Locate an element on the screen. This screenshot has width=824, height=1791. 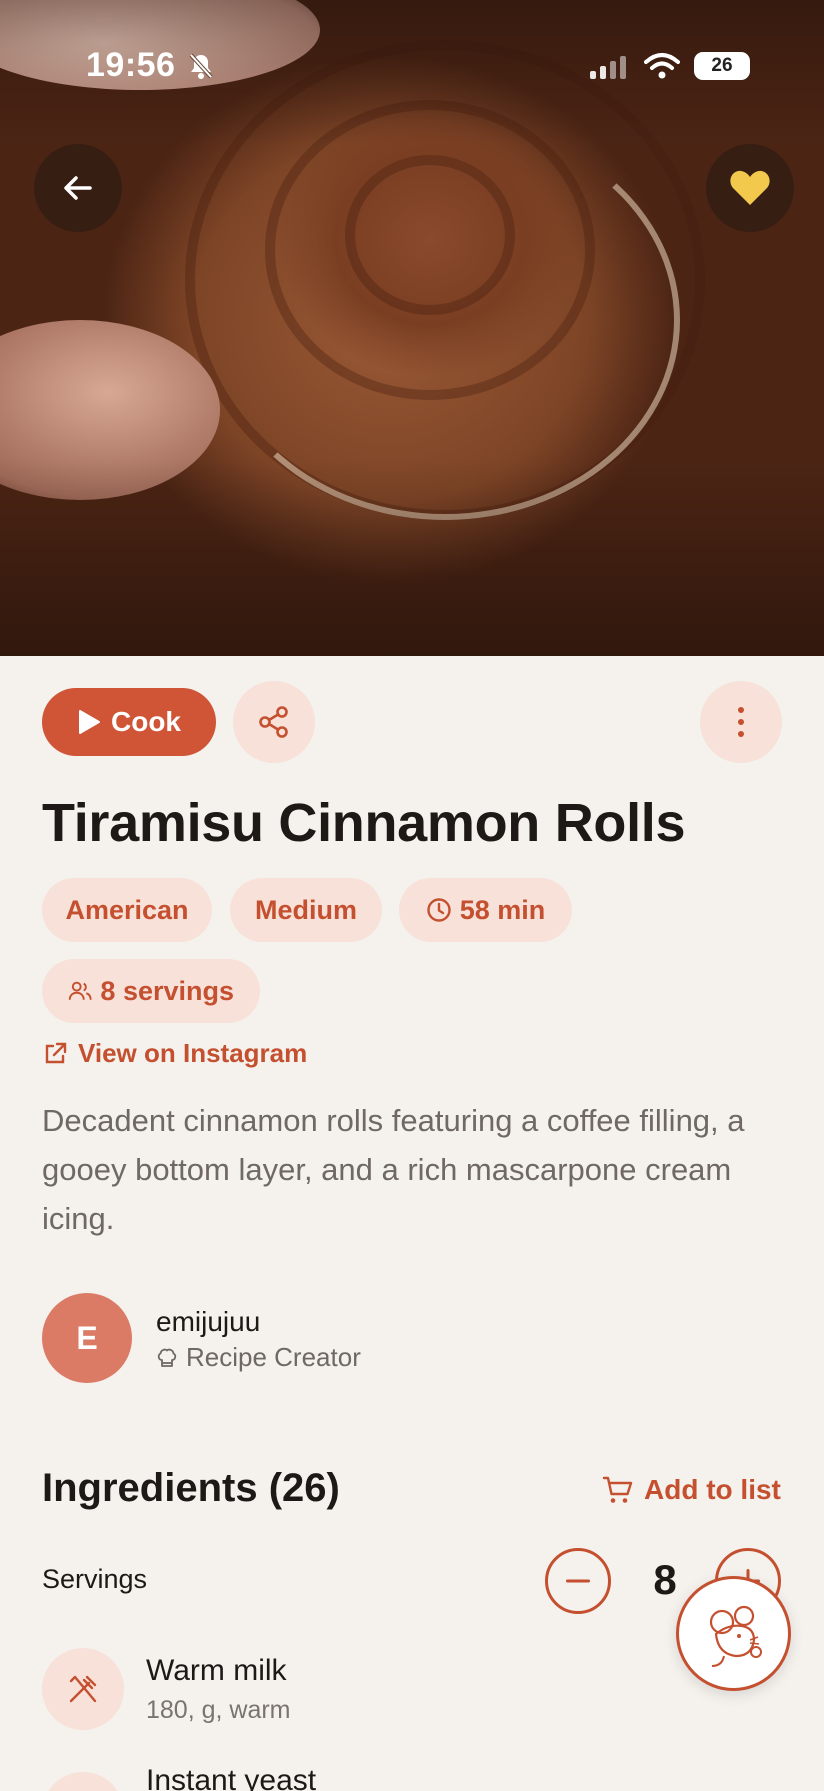
add-to-list-button: Add to list is located at coordinates (691, 1490).